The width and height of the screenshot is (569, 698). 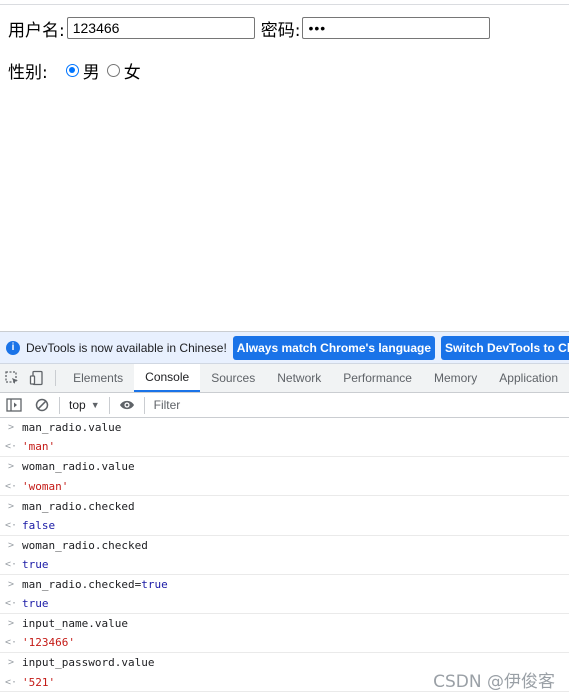 I want to click on match-language-button: Always match Chrome's language, so click(x=334, y=347).